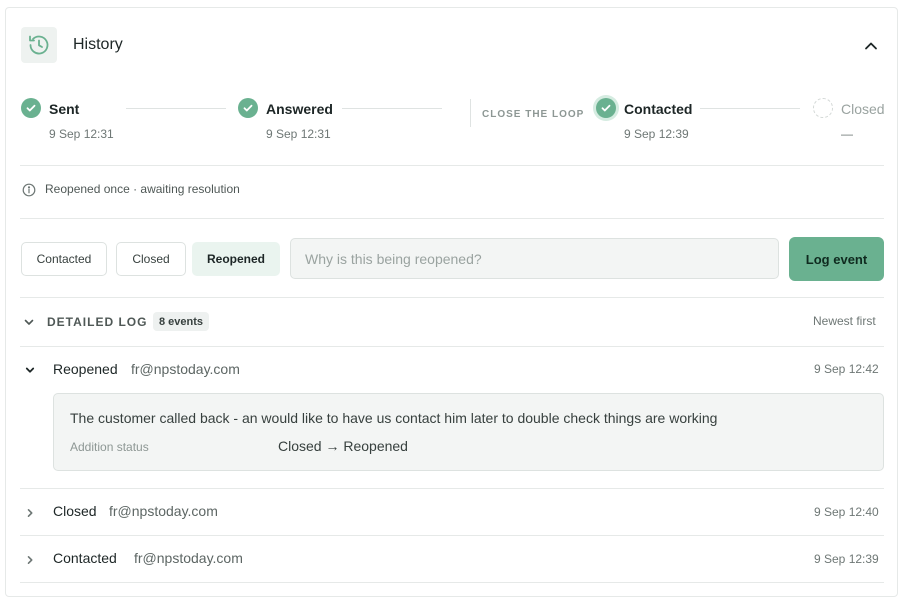 This screenshot has height=597, width=902. What do you see at coordinates (109, 447) in the screenshot?
I see `event-field-label: Addition status` at bounding box center [109, 447].